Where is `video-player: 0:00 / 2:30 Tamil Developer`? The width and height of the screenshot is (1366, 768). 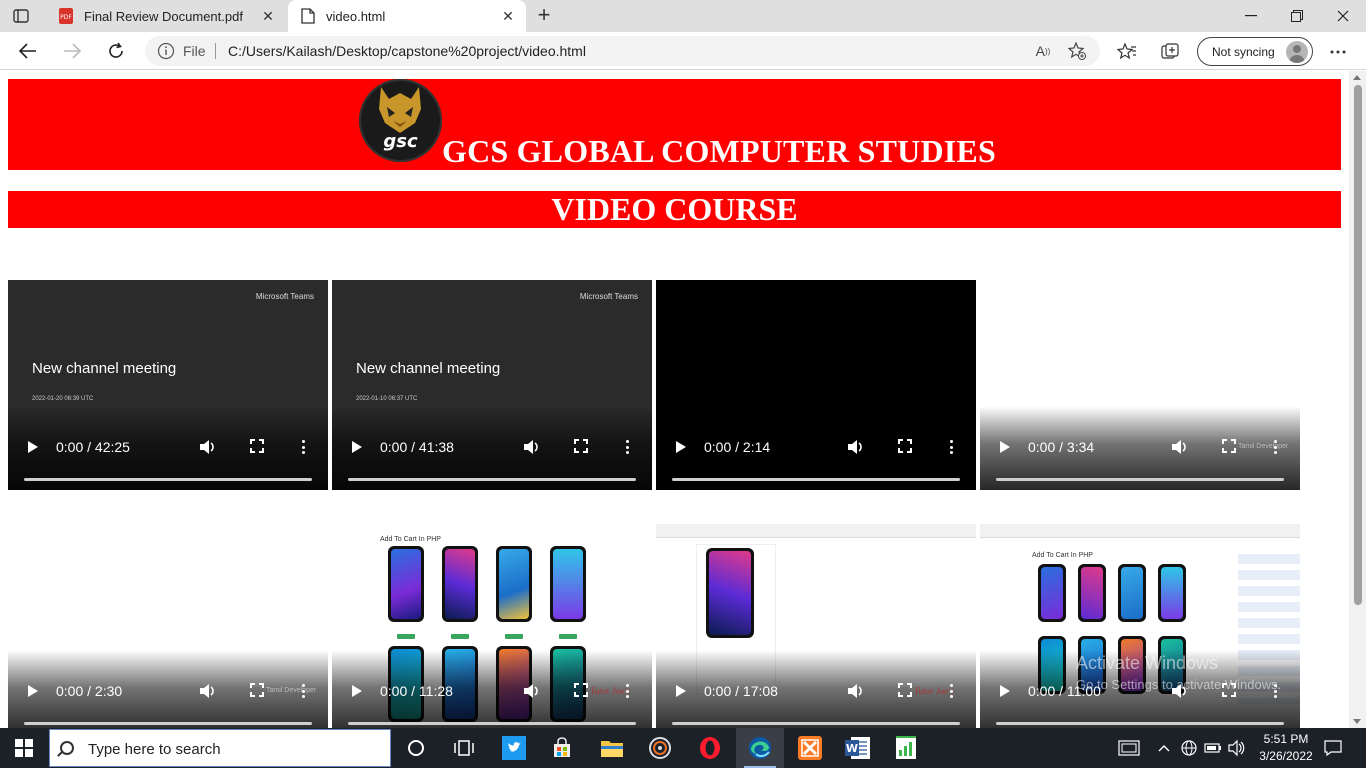 video-player: 0:00 / 2:30 Tamil Developer is located at coordinates (168, 626).